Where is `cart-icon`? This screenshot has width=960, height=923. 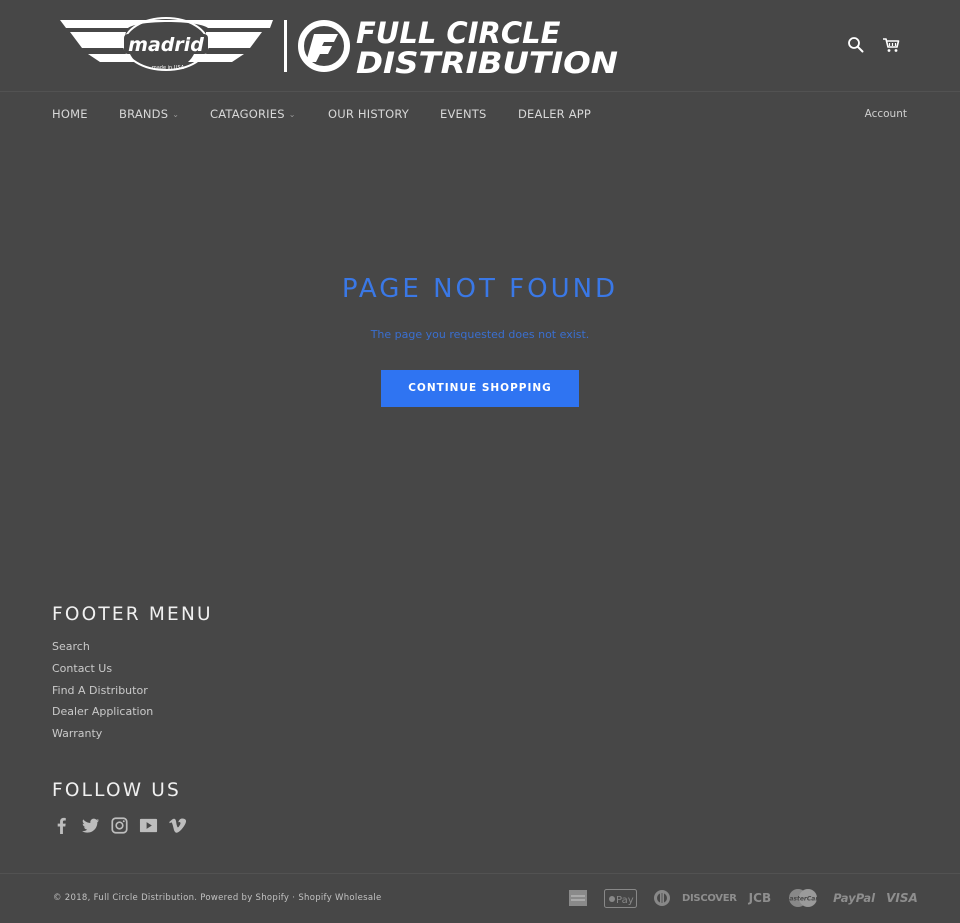
cart-icon is located at coordinates (891, 45).